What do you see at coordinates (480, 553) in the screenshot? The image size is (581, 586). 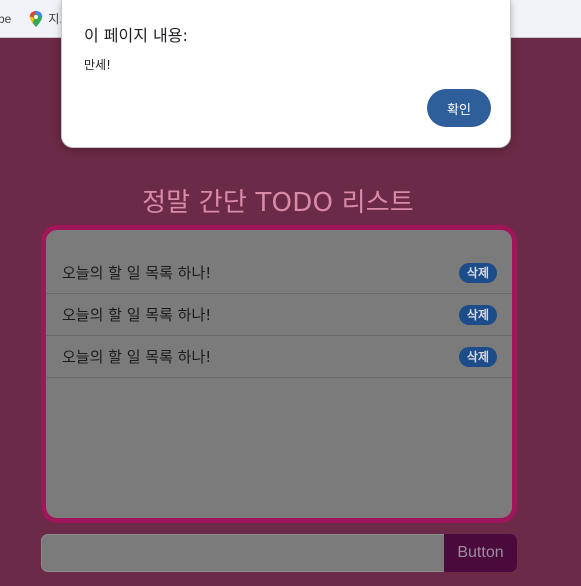 I see `add-todo-button: Button` at bounding box center [480, 553].